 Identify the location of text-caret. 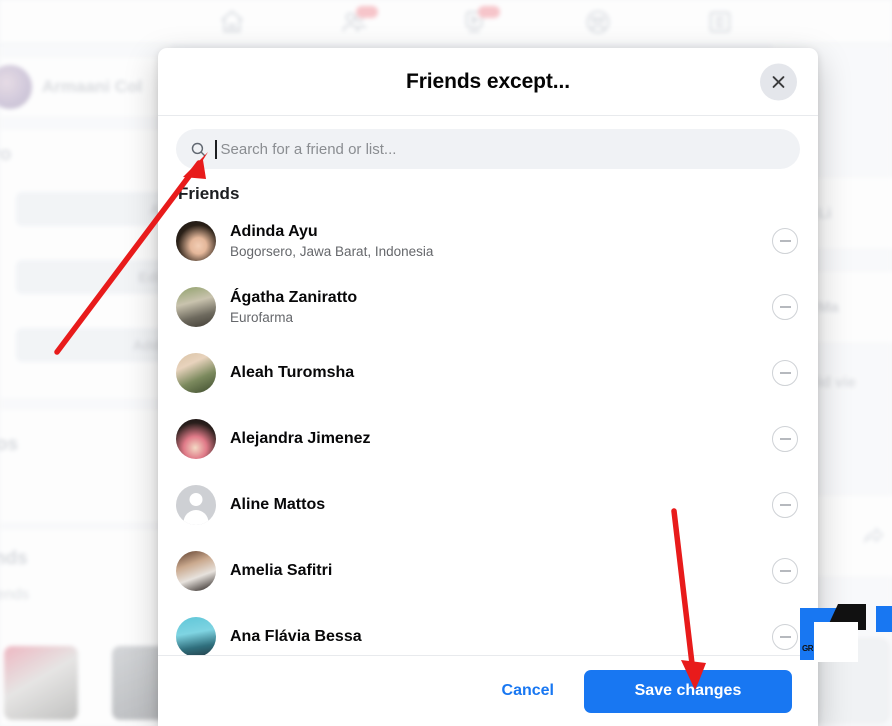
(216, 149).